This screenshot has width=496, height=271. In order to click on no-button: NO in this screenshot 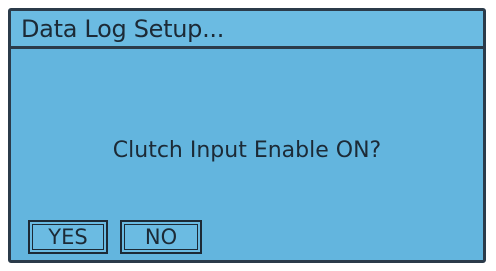, I will do `click(161, 237)`.